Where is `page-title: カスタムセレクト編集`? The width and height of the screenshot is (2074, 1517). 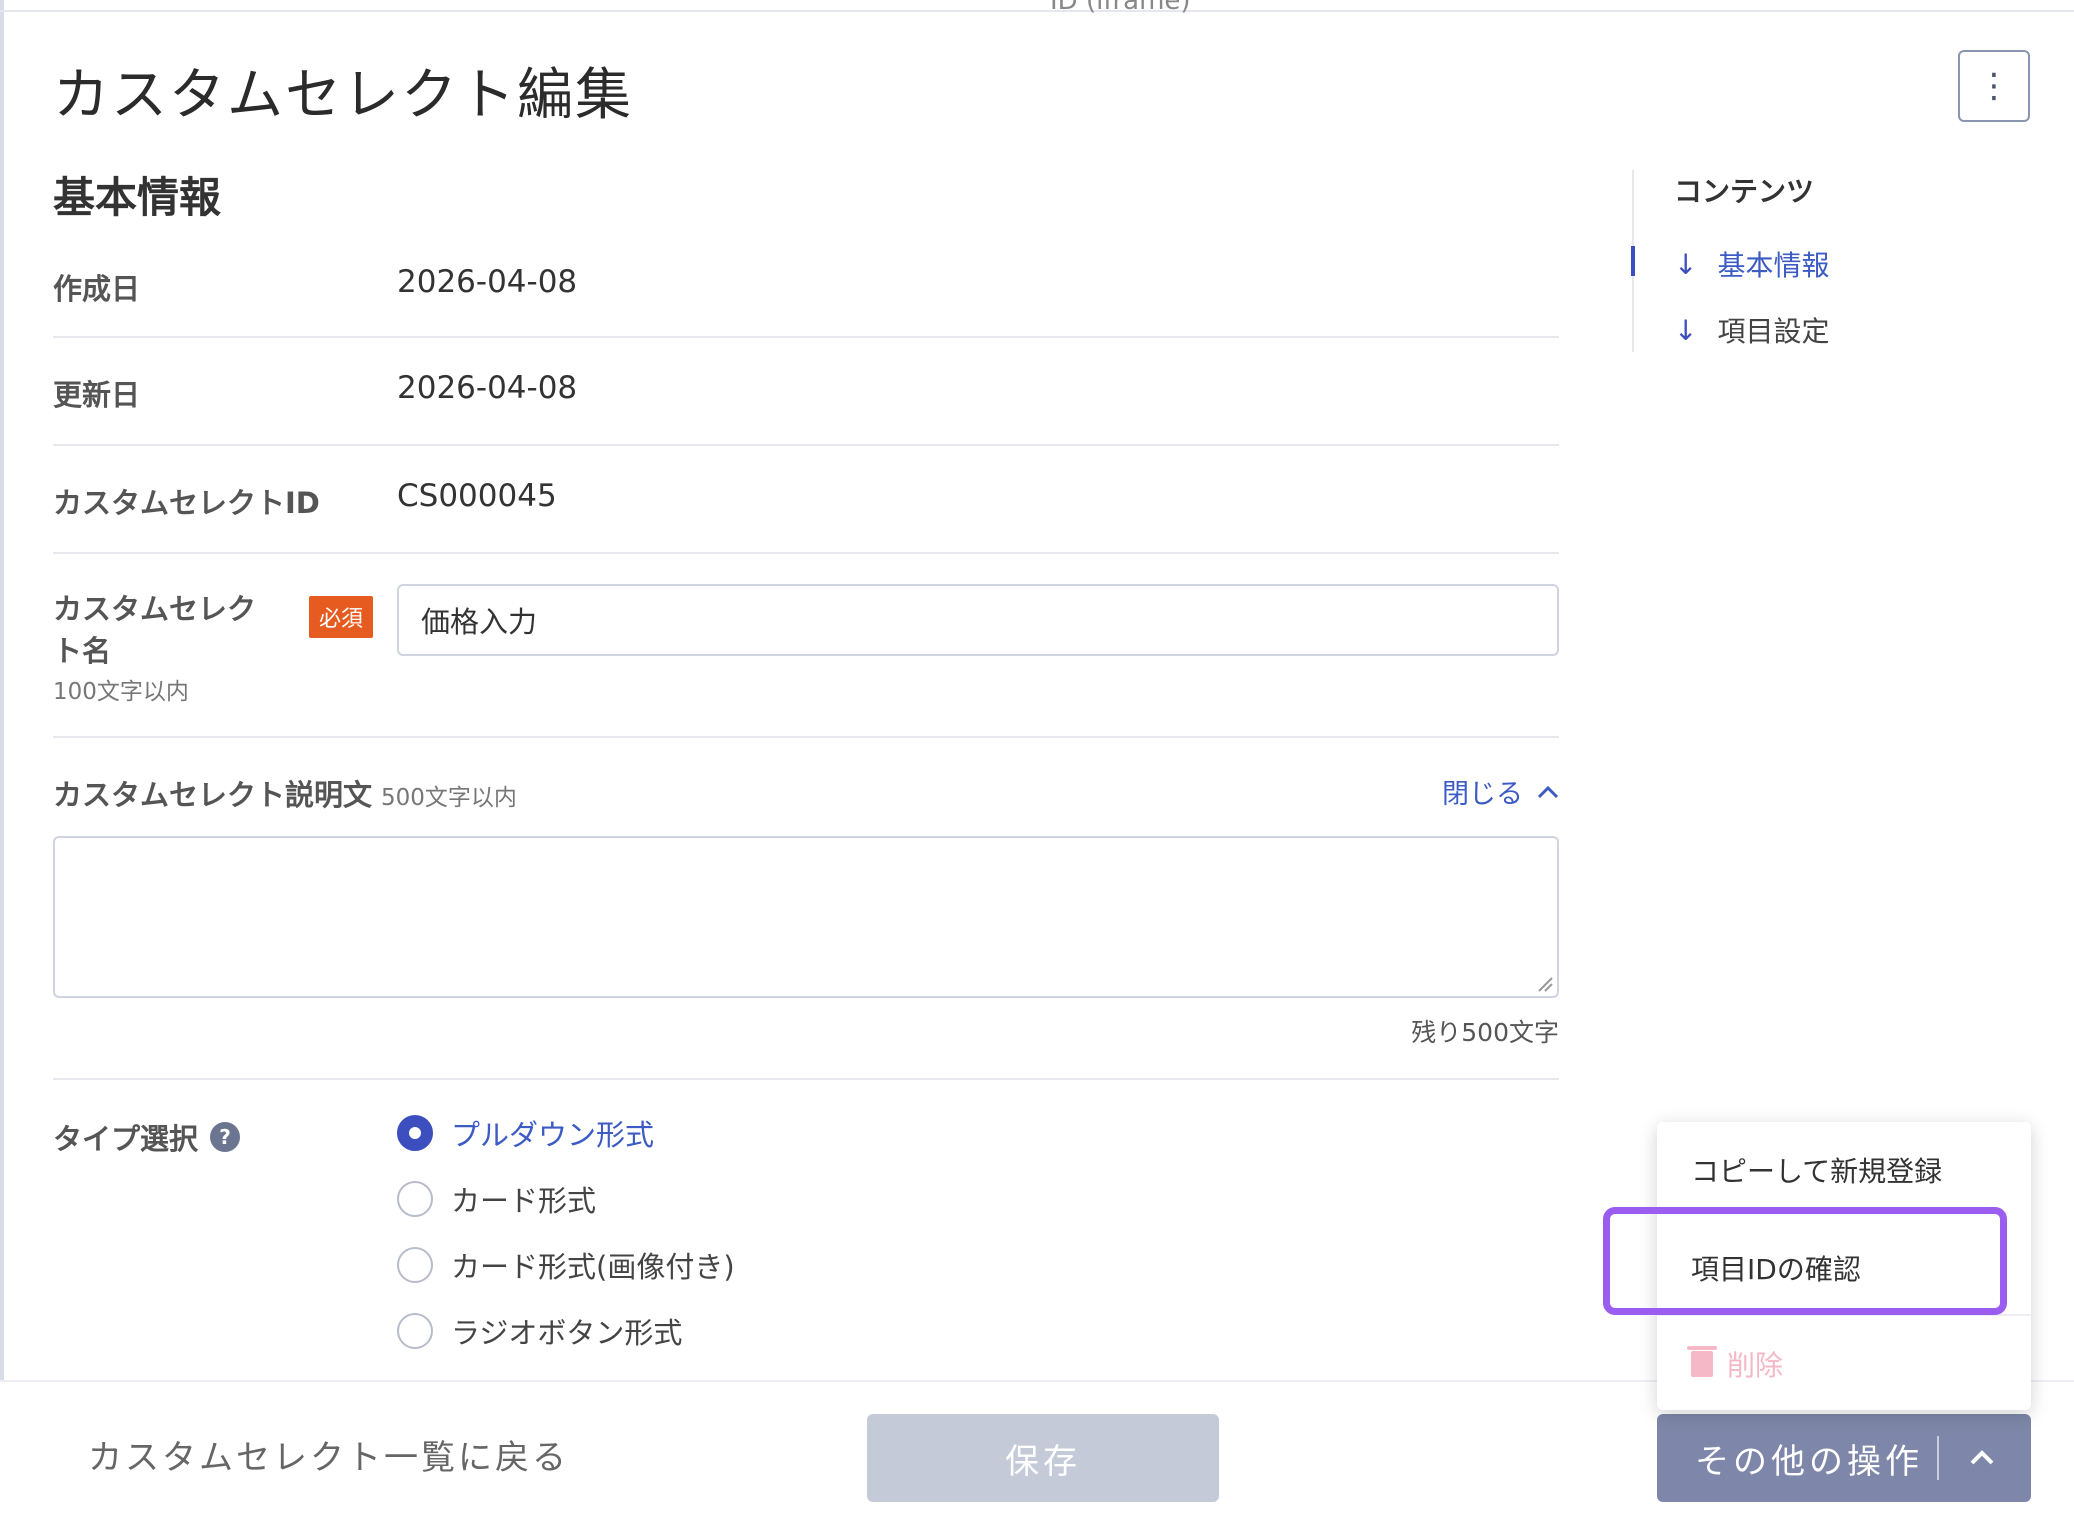
page-title: カスタムセレクト編集 is located at coordinates (343, 95).